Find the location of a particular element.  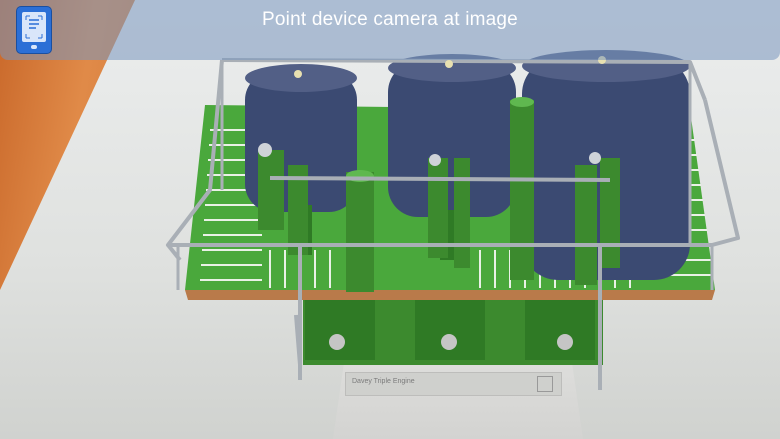

banner-instruction: Point device camera at image is located at coordinates (390, 19).